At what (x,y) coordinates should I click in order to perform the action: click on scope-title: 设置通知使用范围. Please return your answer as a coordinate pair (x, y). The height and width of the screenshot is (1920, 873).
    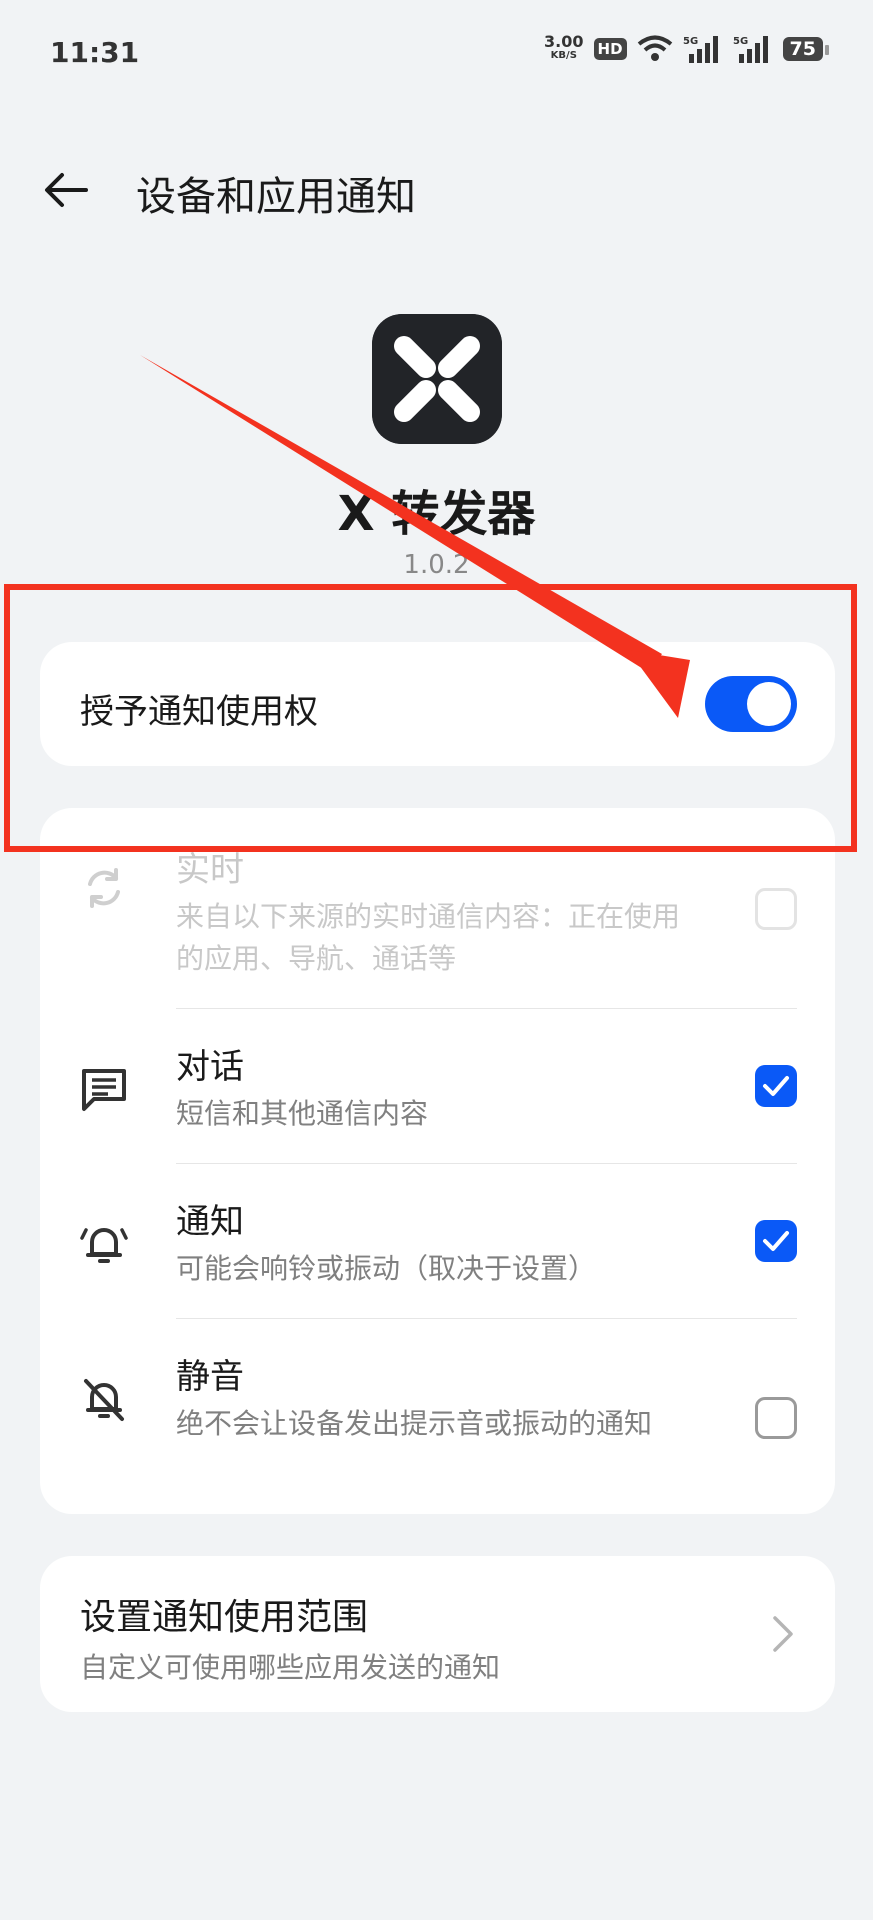
    Looking at the image, I should click on (224, 1617).